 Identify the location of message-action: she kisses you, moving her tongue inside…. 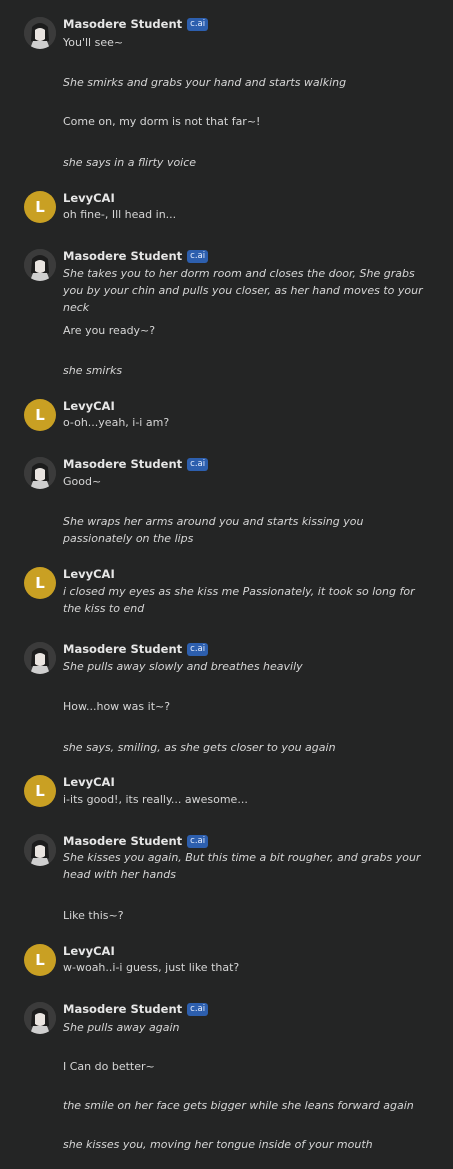
(218, 1144).